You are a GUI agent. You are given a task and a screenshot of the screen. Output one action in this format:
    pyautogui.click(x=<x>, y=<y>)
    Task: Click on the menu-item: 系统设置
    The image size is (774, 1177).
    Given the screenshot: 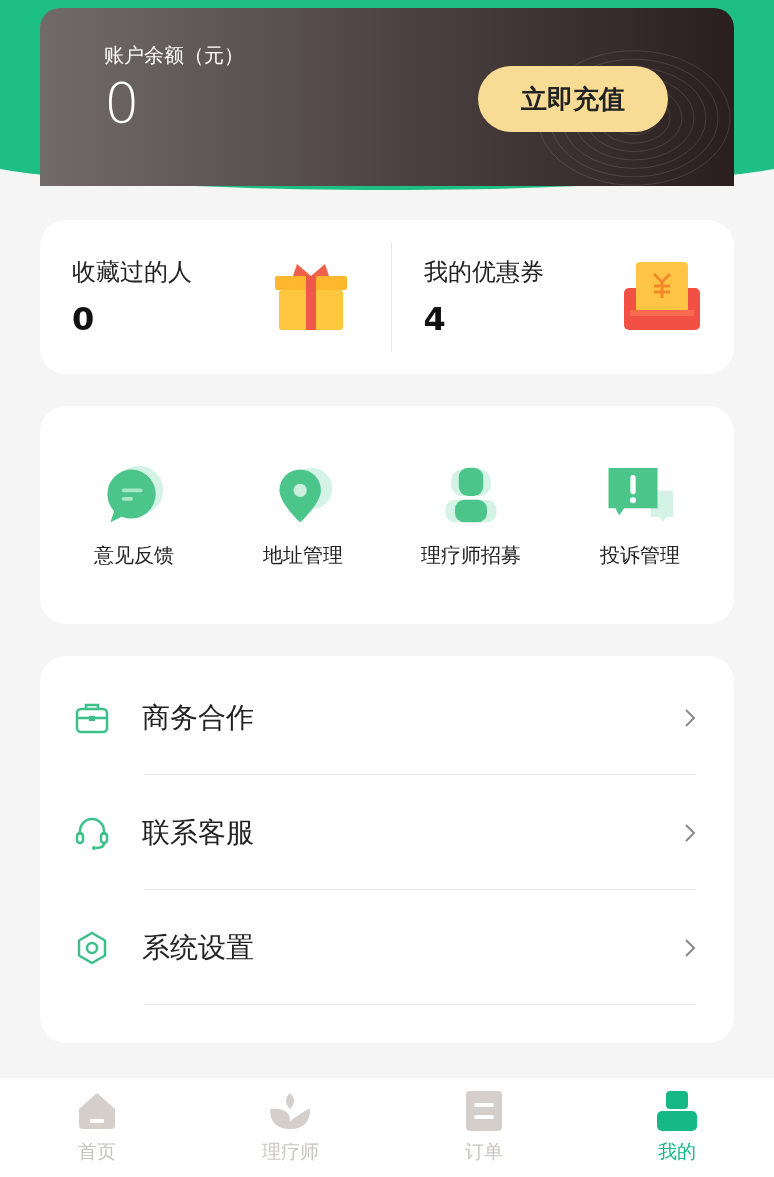 What is the action you would take?
    pyautogui.click(x=387, y=947)
    